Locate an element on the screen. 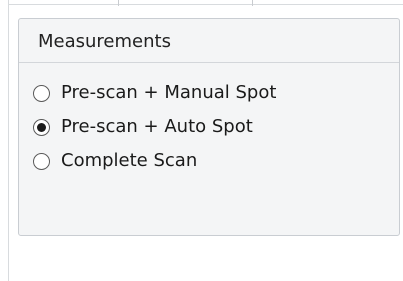  radio-prescan-auto-spot is located at coordinates (41, 127).